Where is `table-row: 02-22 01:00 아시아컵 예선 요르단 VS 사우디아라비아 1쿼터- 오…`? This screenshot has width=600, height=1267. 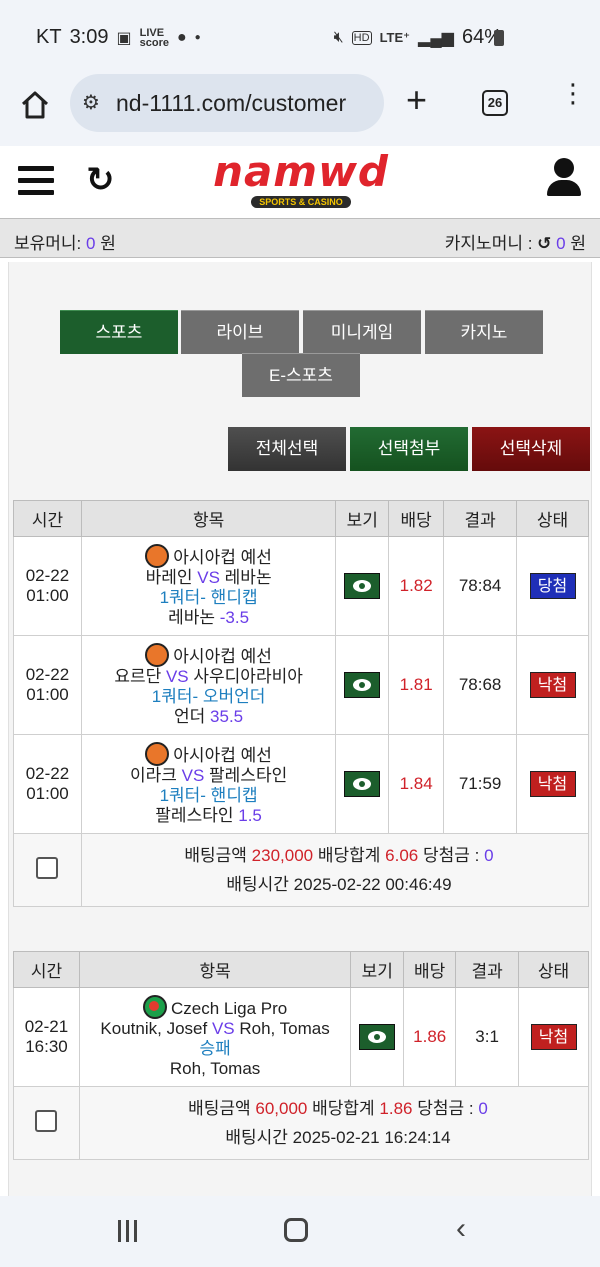 table-row: 02-22 01:00 아시아컵 예선 요르단 VS 사우디아라비아 1쿼터- 오… is located at coordinates (301, 685).